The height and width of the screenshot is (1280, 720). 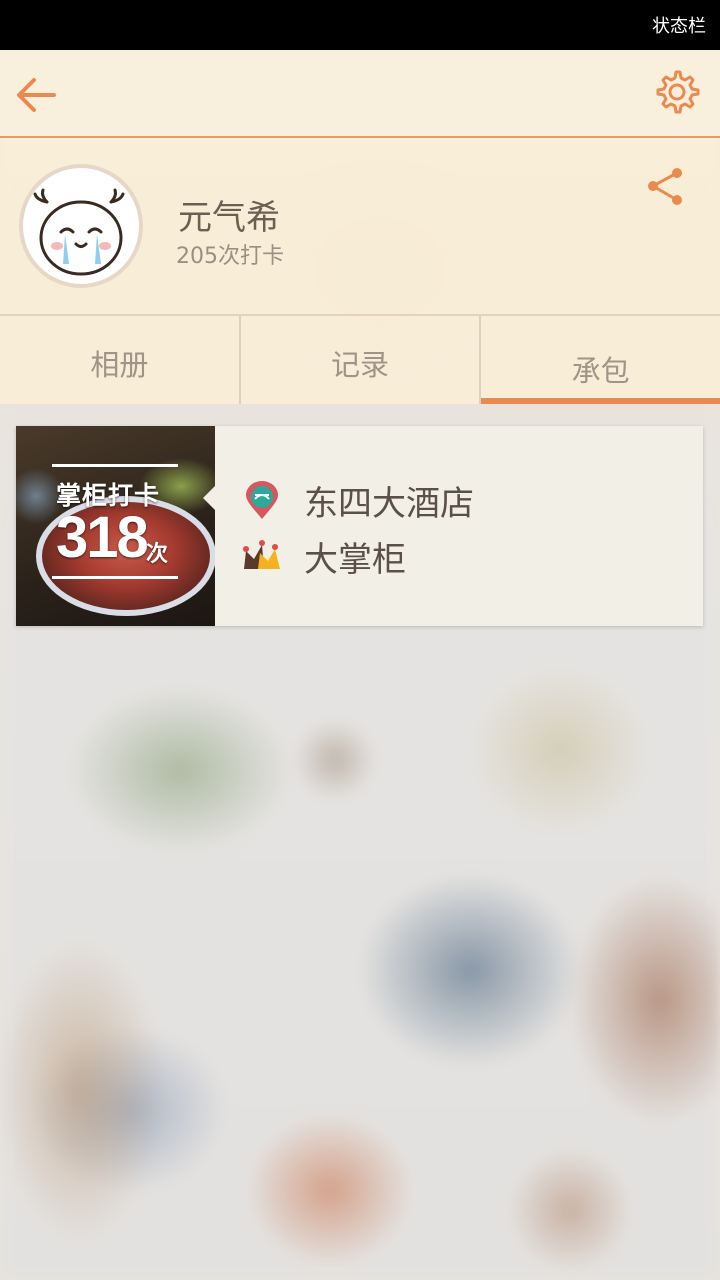 I want to click on back-arrow-icon, so click(x=36, y=95).